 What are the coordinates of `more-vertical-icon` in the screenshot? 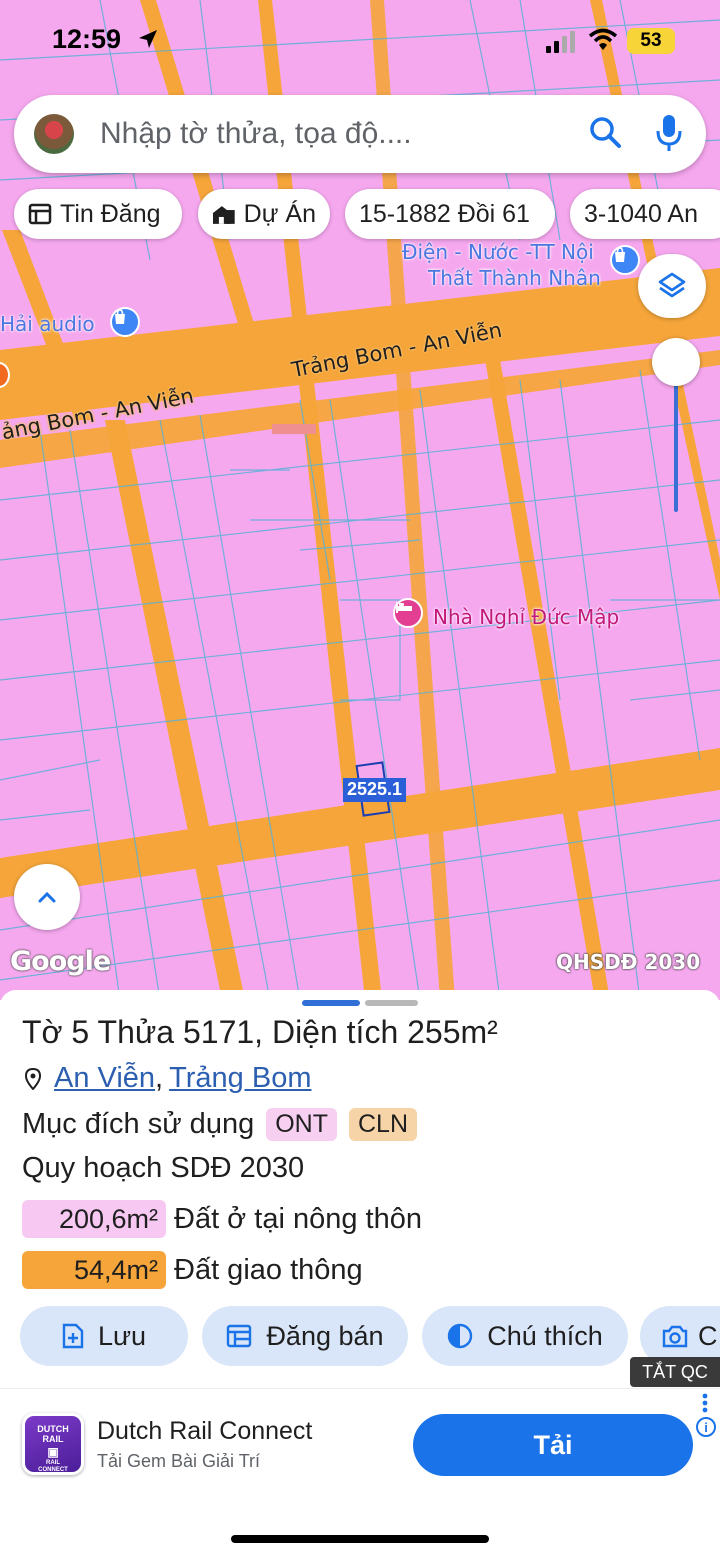 It's located at (705, 1403).